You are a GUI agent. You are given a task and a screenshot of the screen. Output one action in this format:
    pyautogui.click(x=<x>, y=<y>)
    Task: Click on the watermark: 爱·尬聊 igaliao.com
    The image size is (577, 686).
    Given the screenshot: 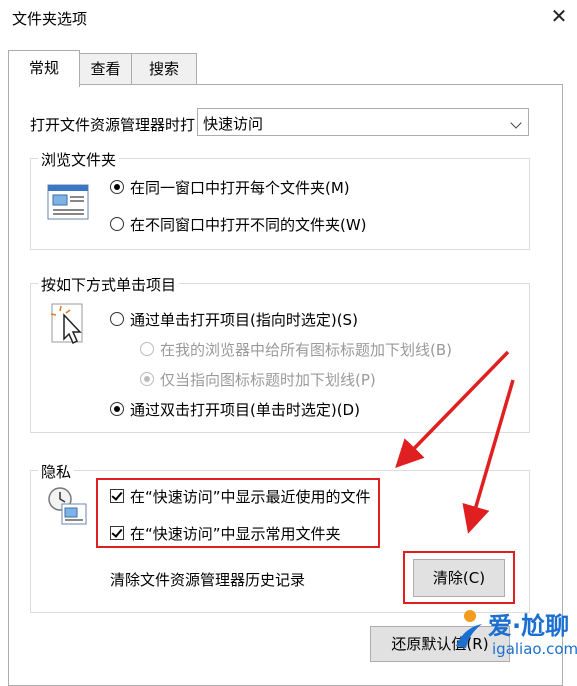 What is the action you would take?
    pyautogui.click(x=512, y=635)
    